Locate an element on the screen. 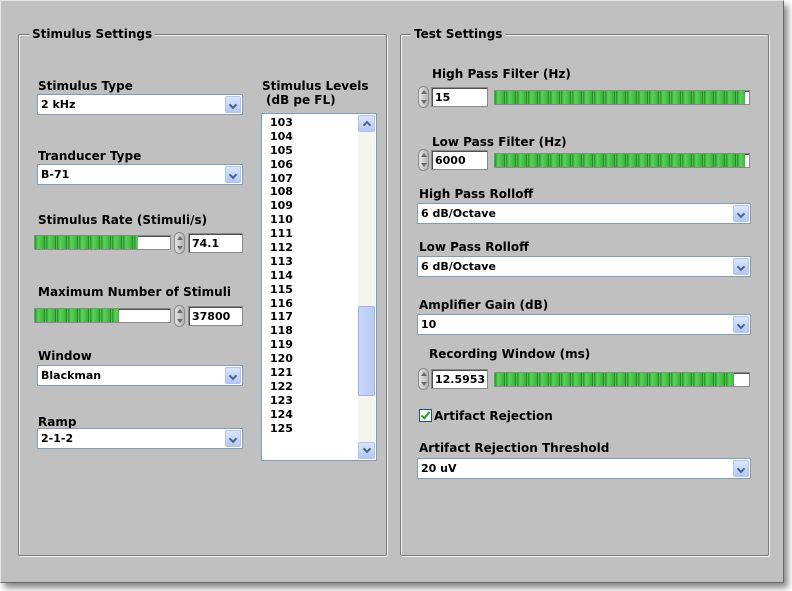 The height and width of the screenshot is (591, 792). stimulus-levels-unit-label: (dB pe FL) is located at coordinates (301, 100).